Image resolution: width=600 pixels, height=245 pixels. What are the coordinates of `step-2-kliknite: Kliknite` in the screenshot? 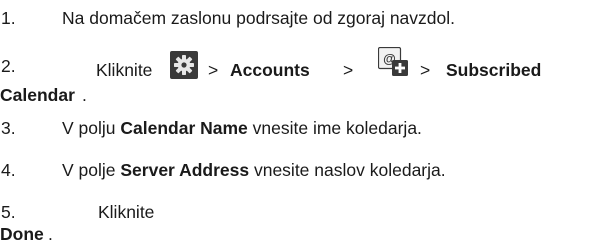 It's located at (124, 70).